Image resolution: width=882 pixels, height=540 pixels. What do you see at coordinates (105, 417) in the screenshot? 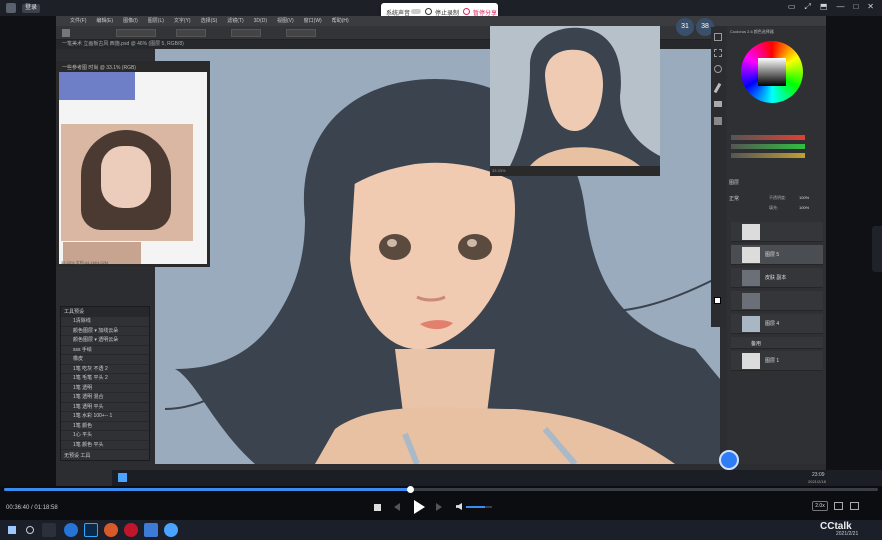
I see `preset-item: 1笔 水彩 100+-- 1` at bounding box center [105, 417].